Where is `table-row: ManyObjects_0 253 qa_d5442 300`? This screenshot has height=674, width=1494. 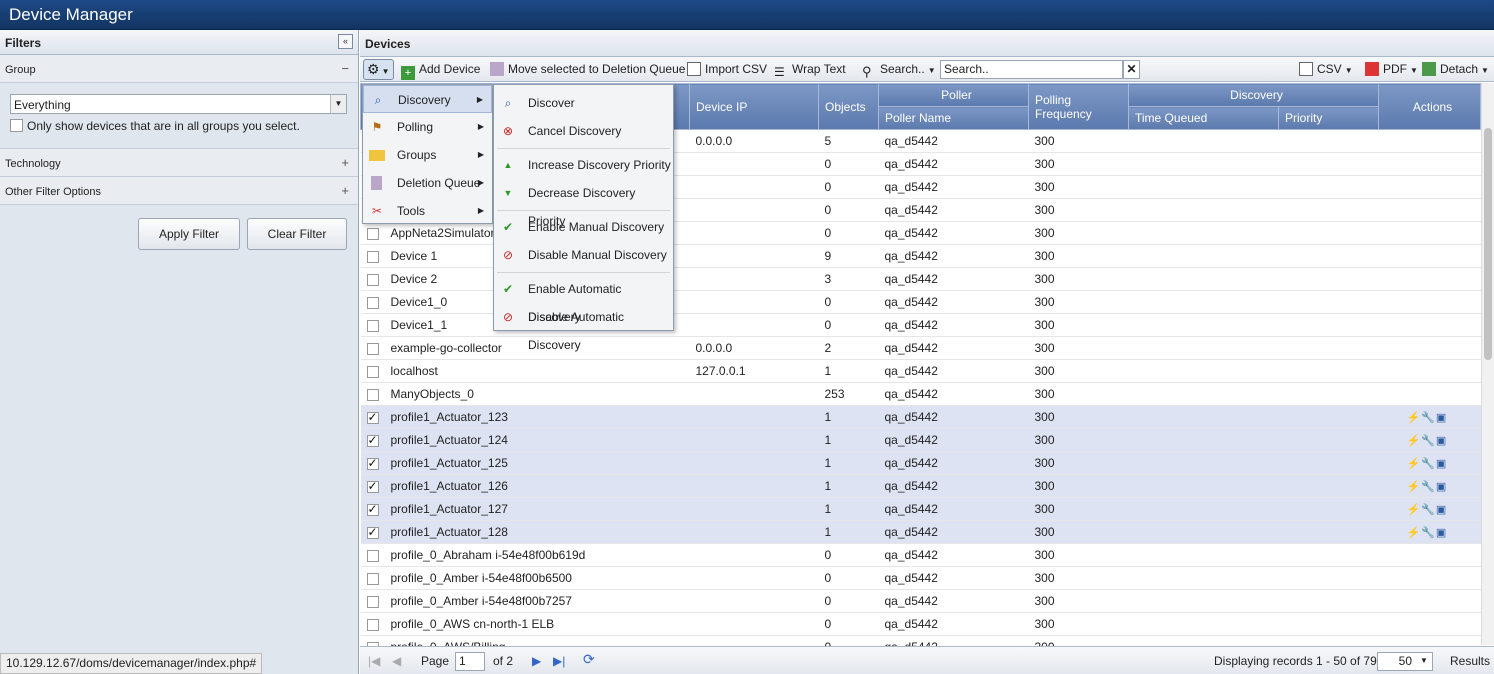 table-row: ManyObjects_0 253 qa_d5442 300 is located at coordinates (920, 394).